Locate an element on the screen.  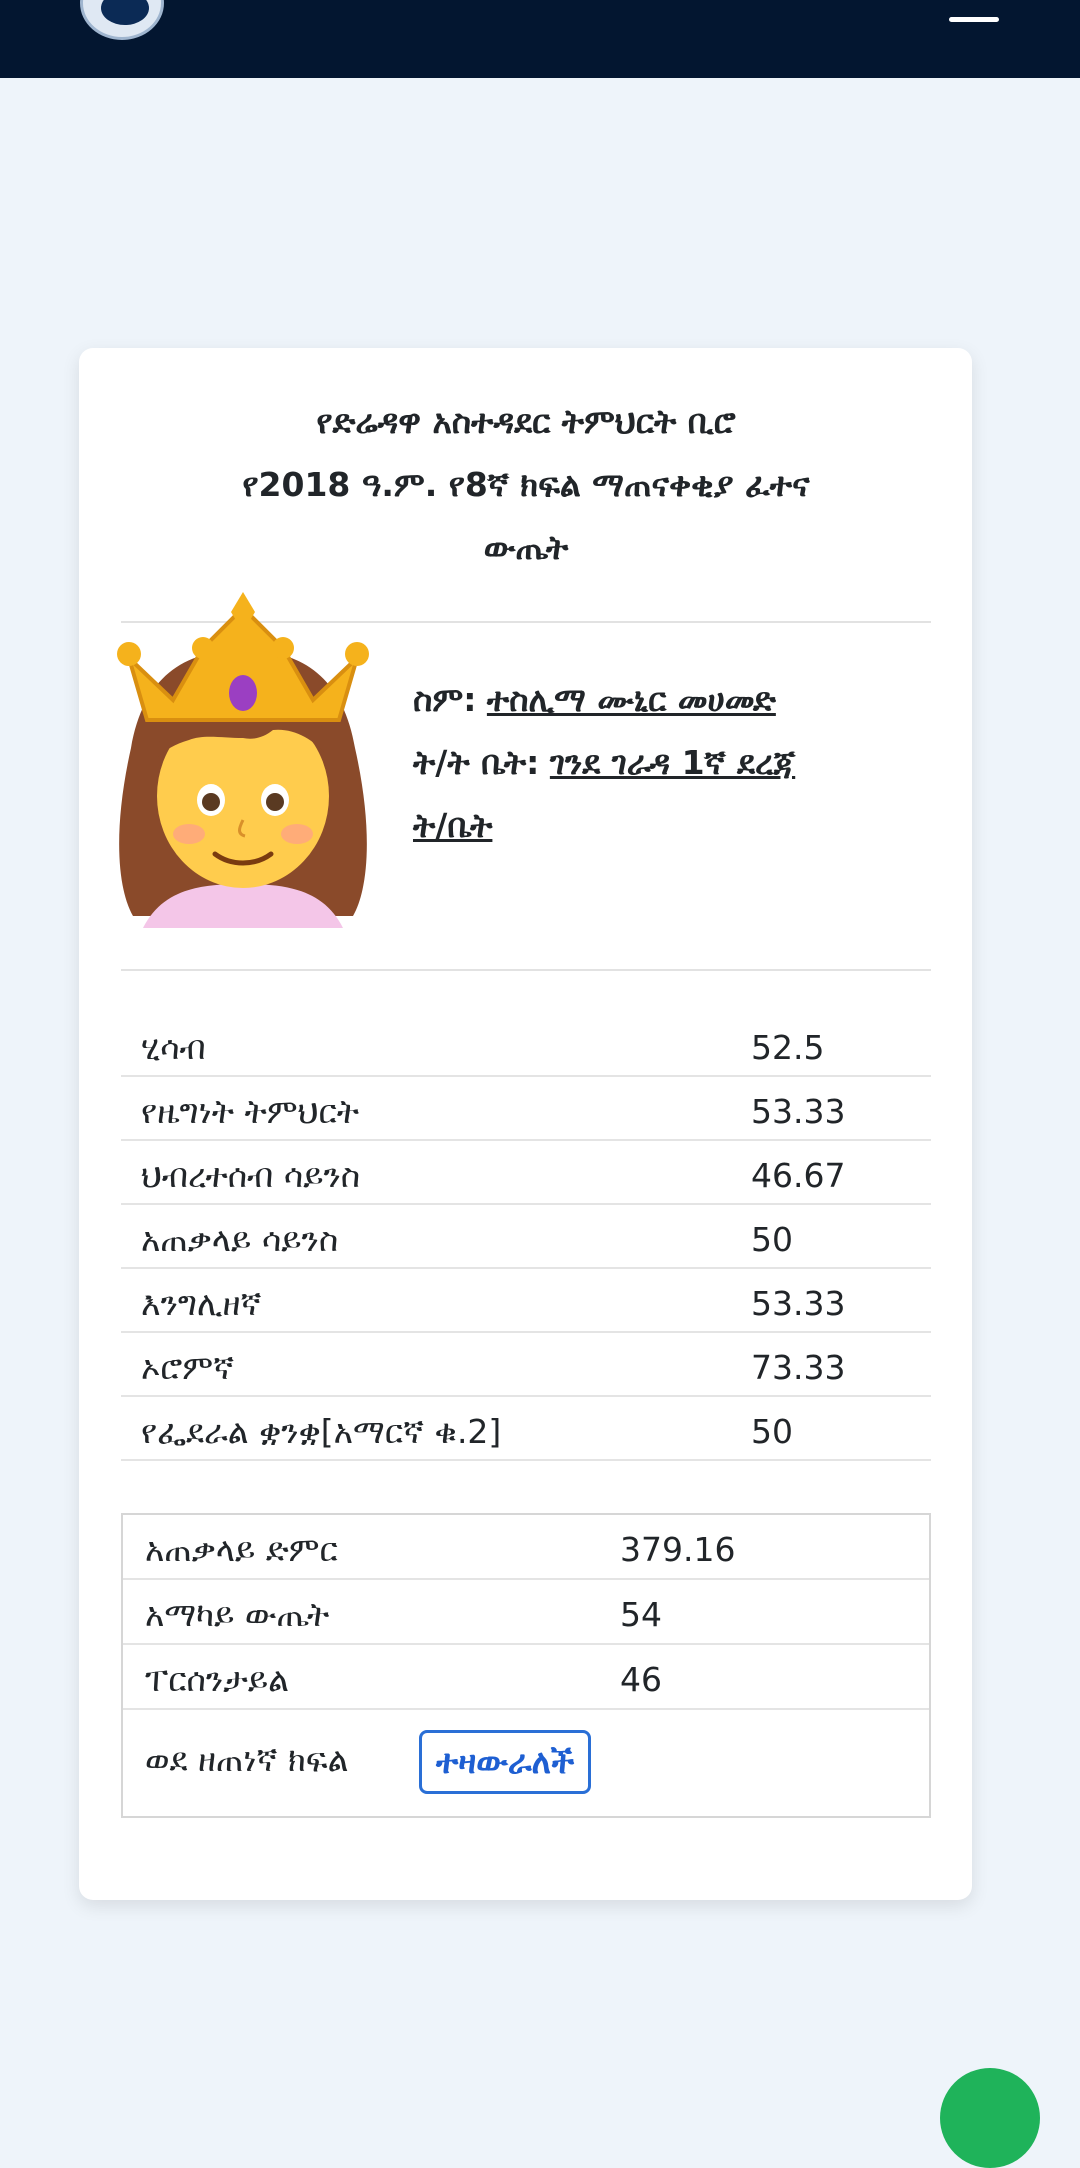
percentile-value: 46 is located at coordinates (641, 1679).